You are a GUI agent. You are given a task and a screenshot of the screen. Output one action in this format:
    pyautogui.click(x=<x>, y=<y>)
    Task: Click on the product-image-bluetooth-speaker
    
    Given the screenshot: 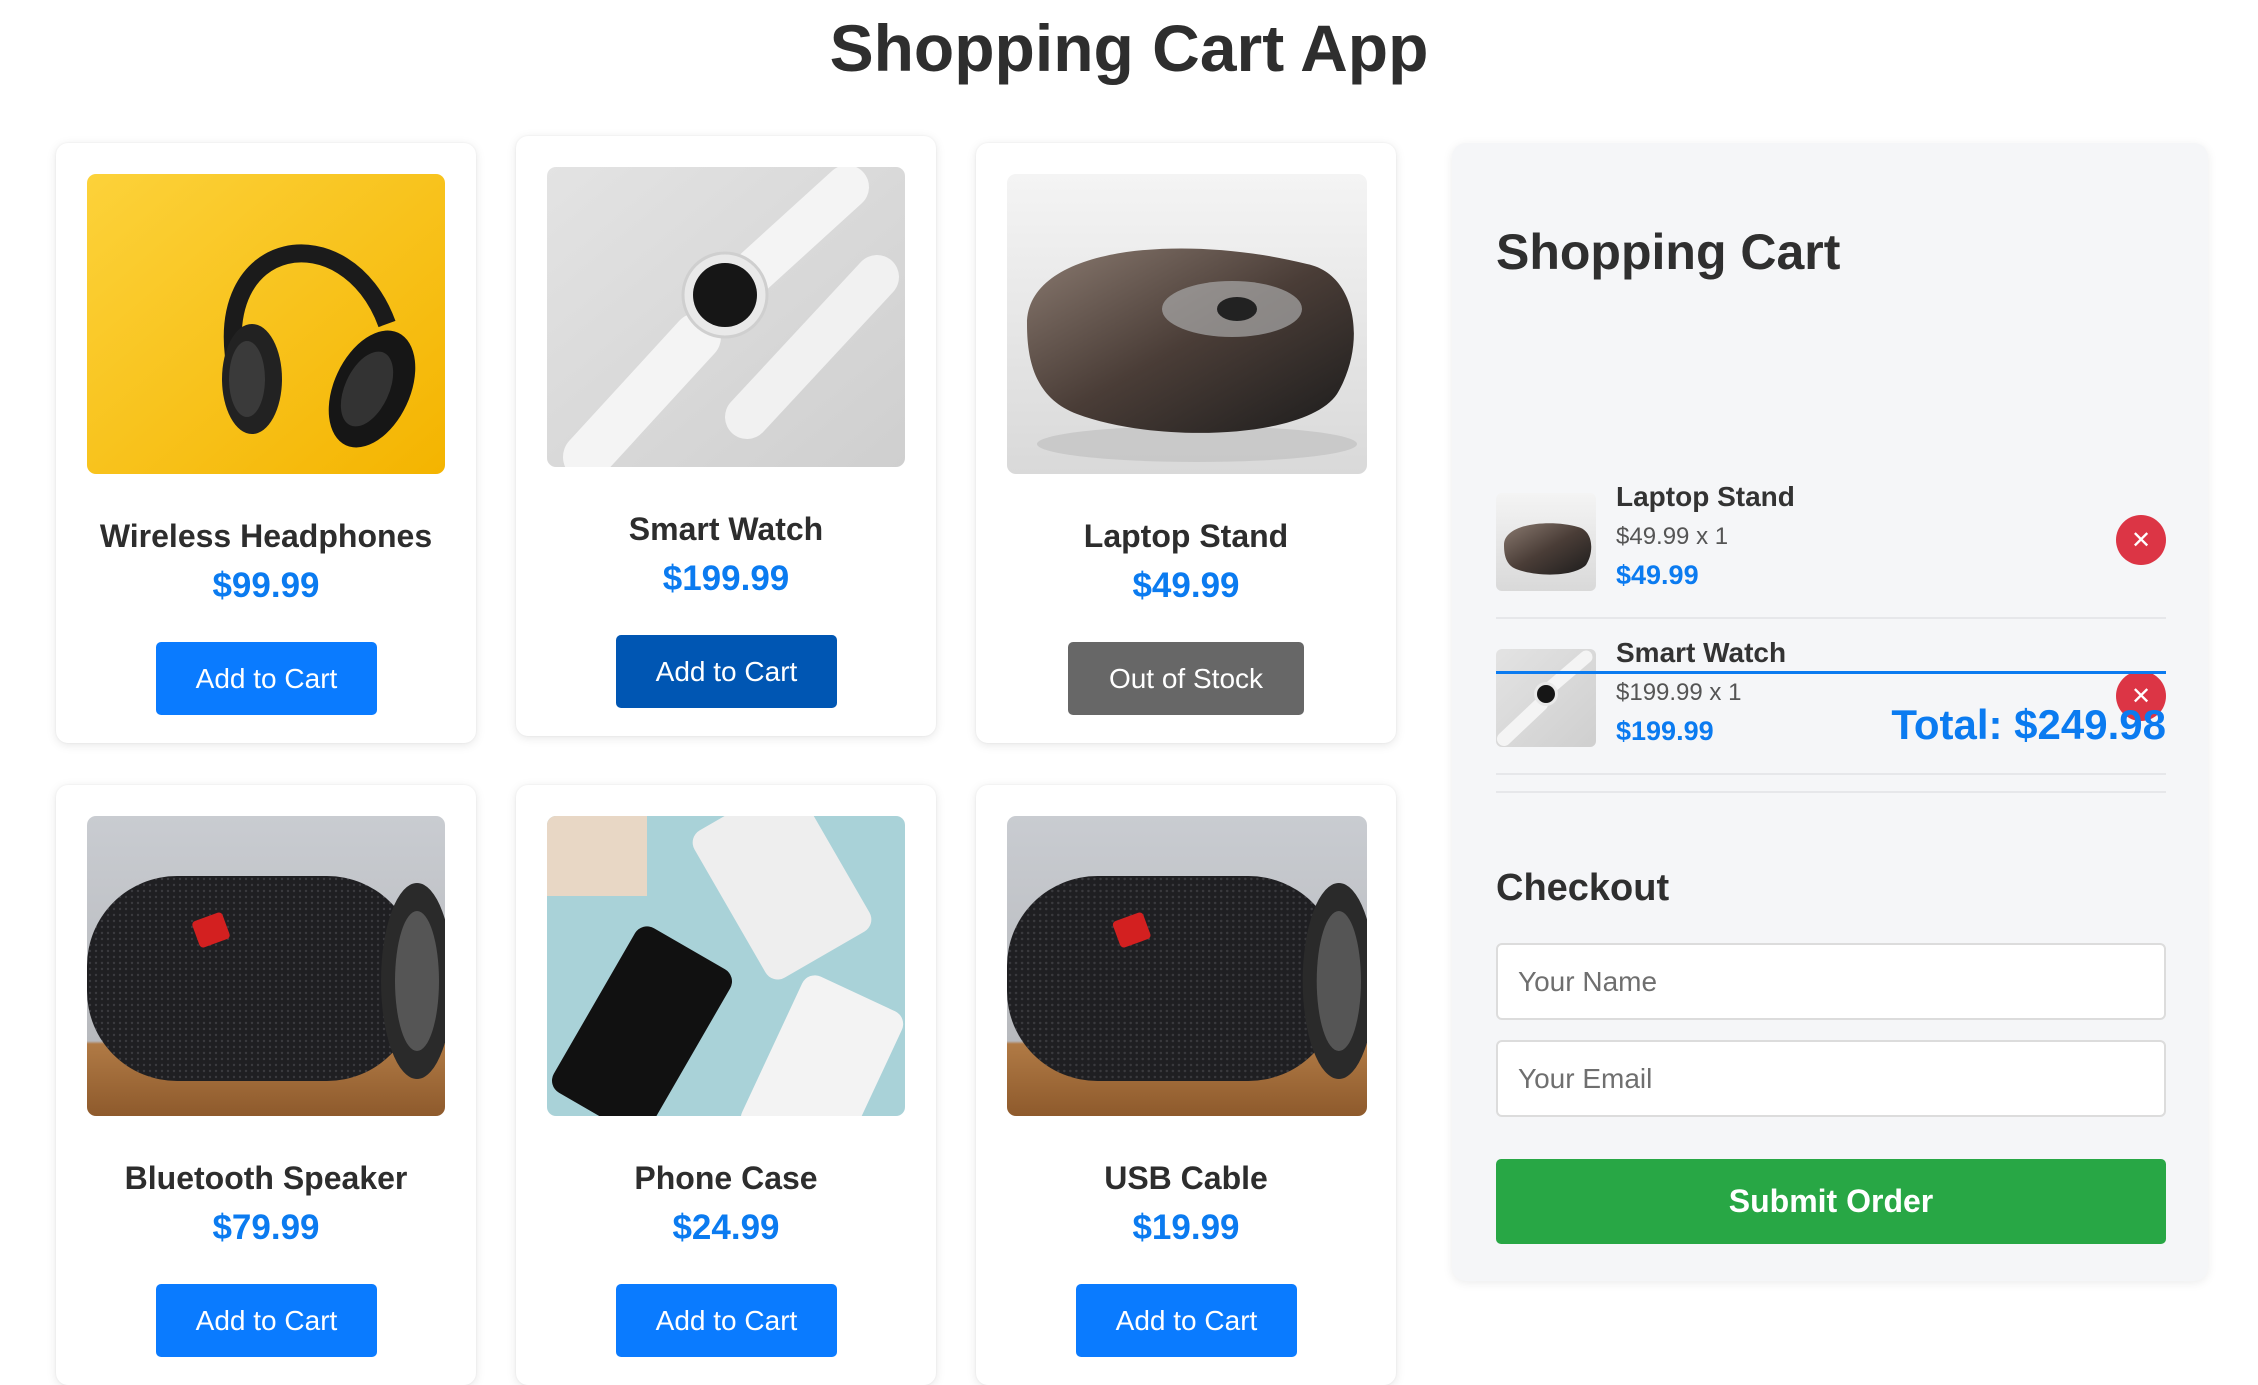 What is the action you would take?
    pyautogui.click(x=266, y=966)
    